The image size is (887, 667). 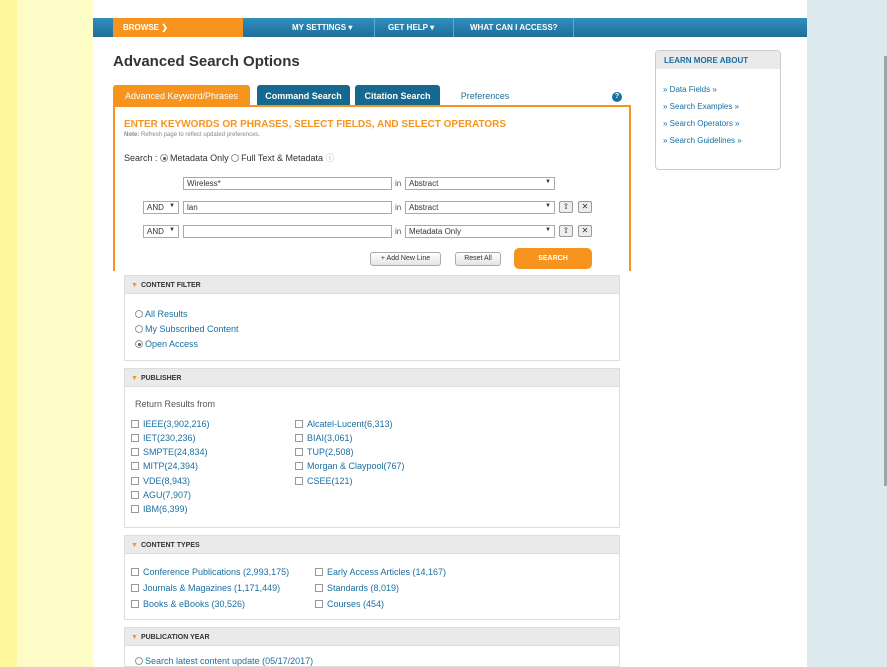 What do you see at coordinates (701, 106) in the screenshot?
I see `link-search-examples: » Search Examples »` at bounding box center [701, 106].